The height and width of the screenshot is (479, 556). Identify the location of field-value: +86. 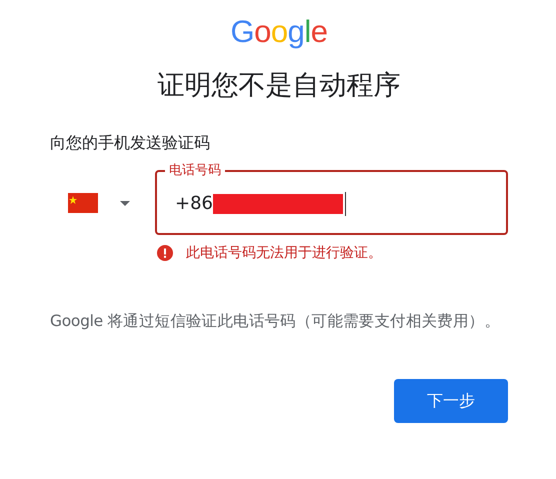
(194, 203).